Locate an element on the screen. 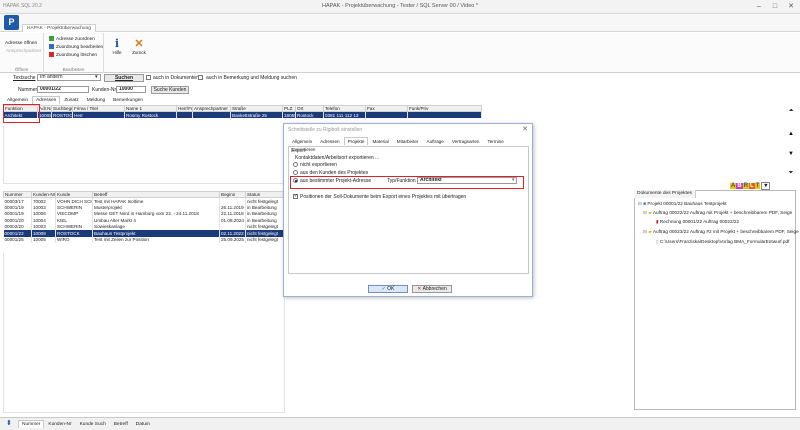 The height and width of the screenshot is (430, 800). adresse-zuordnen-label: Adresse zuordnen is located at coordinates (75, 39).